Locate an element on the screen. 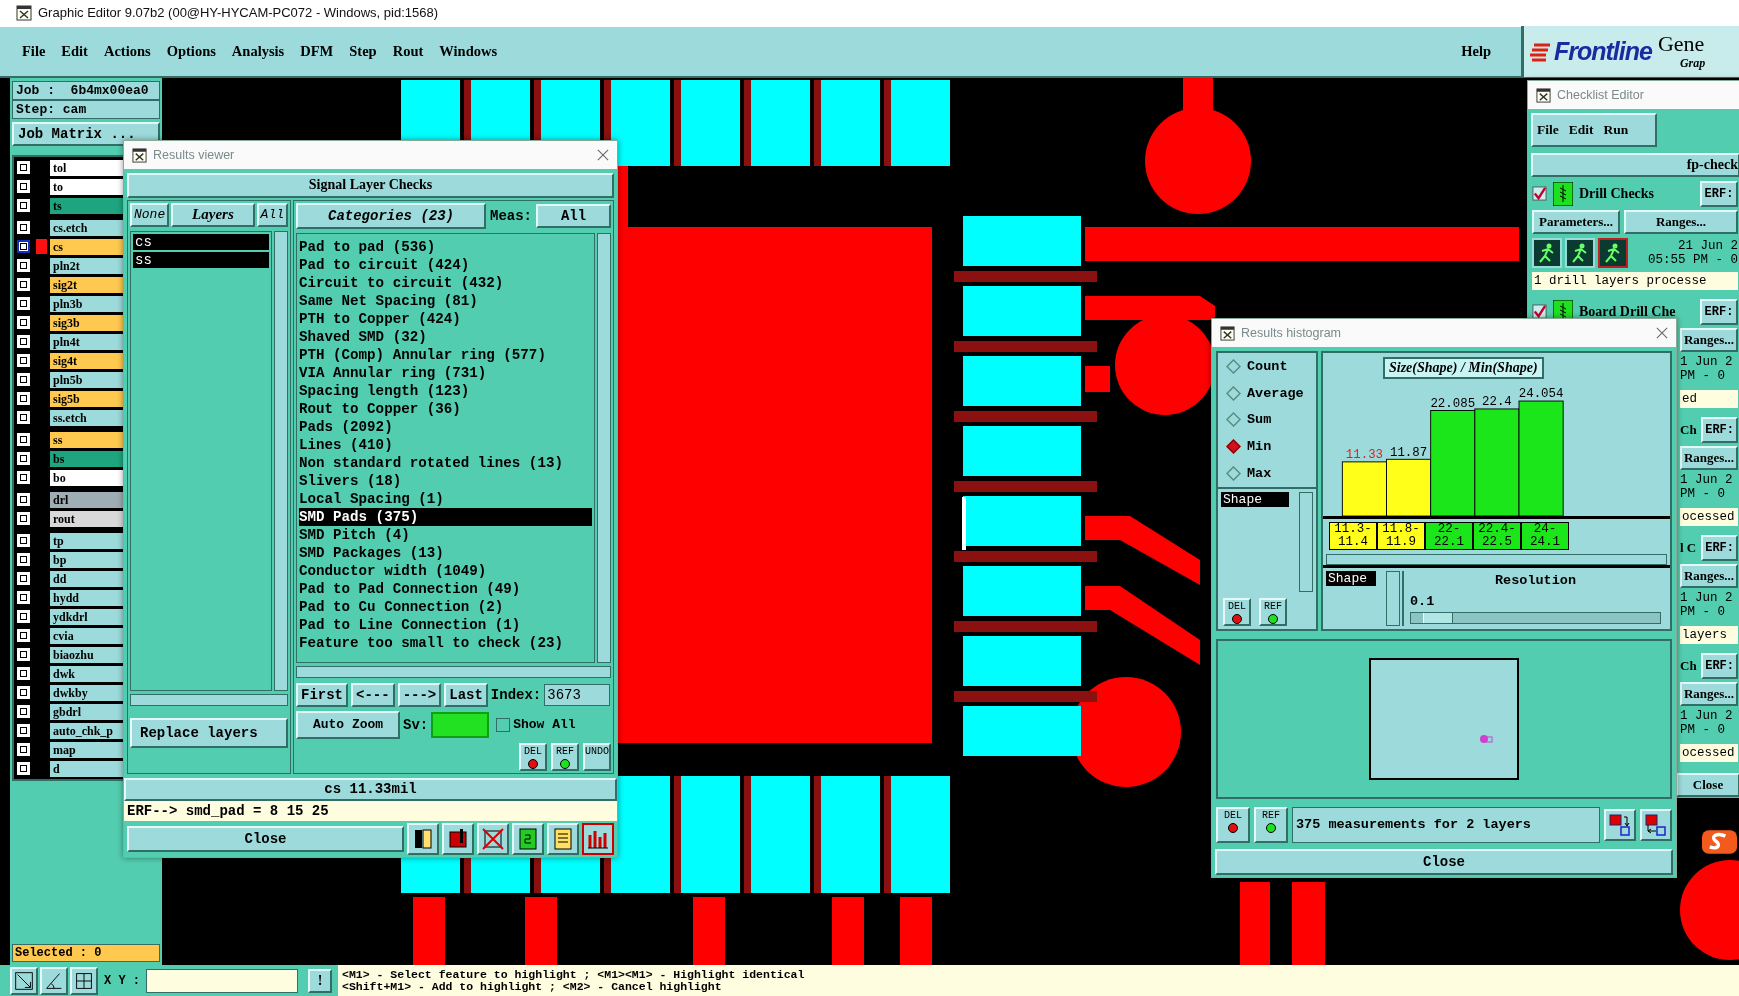 This screenshot has width=1739, height=996. category-item: Shaved SMD (32) is located at coordinates (445, 336).